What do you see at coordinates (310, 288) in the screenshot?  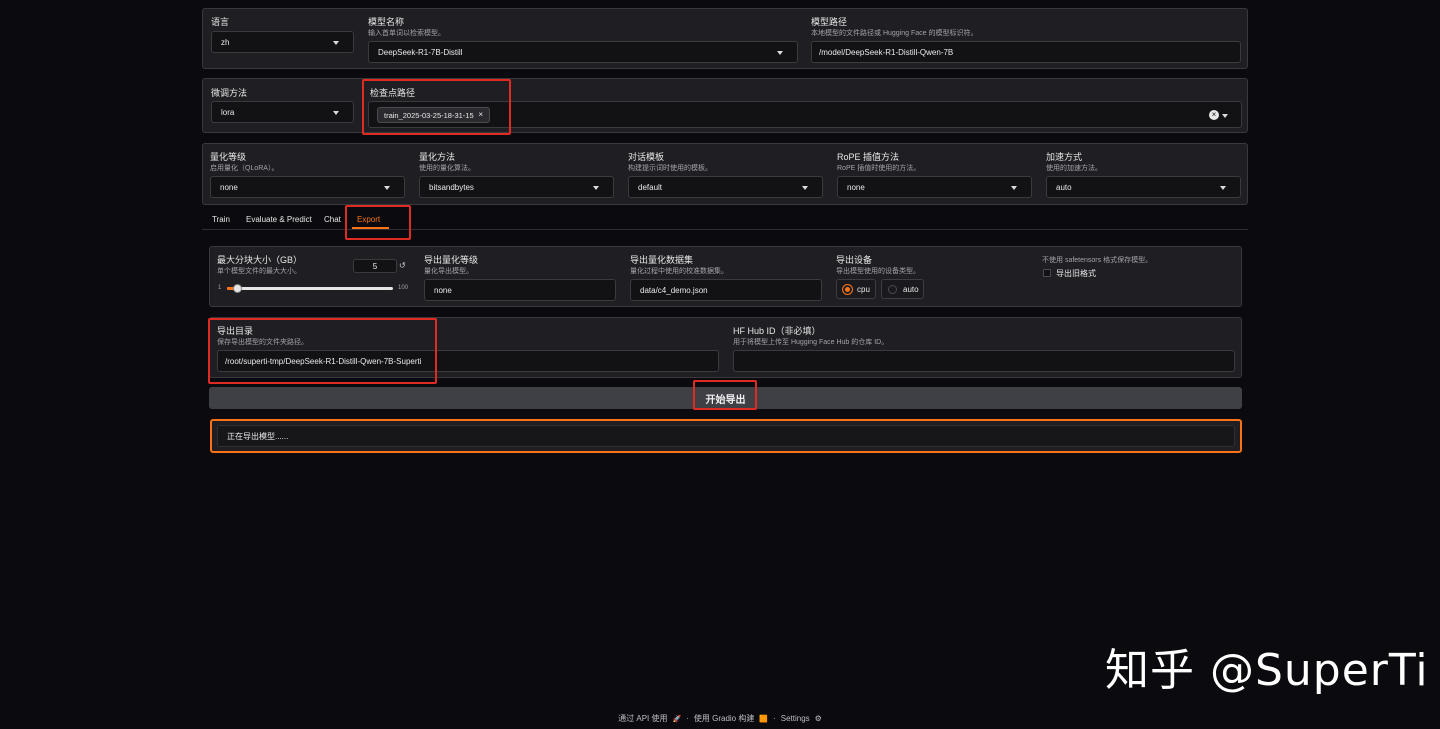 I see `shard-size-slider` at bounding box center [310, 288].